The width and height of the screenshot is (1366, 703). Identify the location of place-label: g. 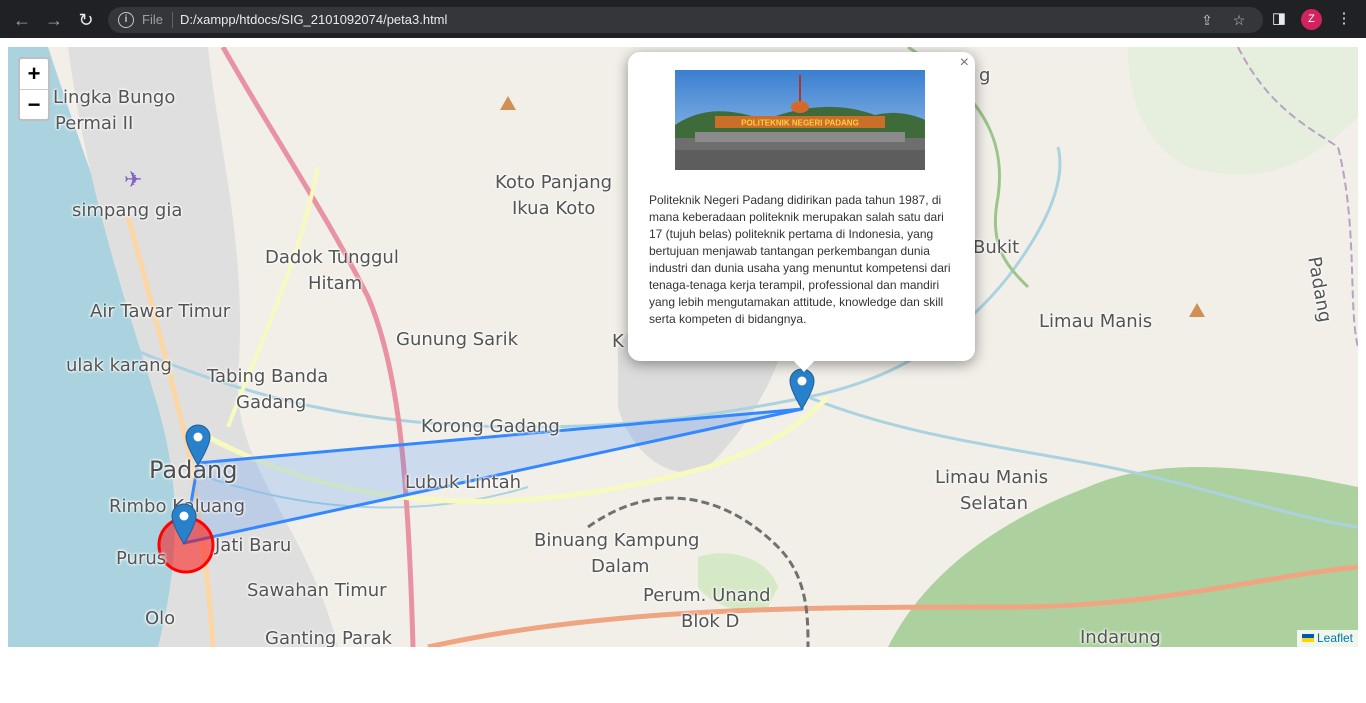
(985, 75).